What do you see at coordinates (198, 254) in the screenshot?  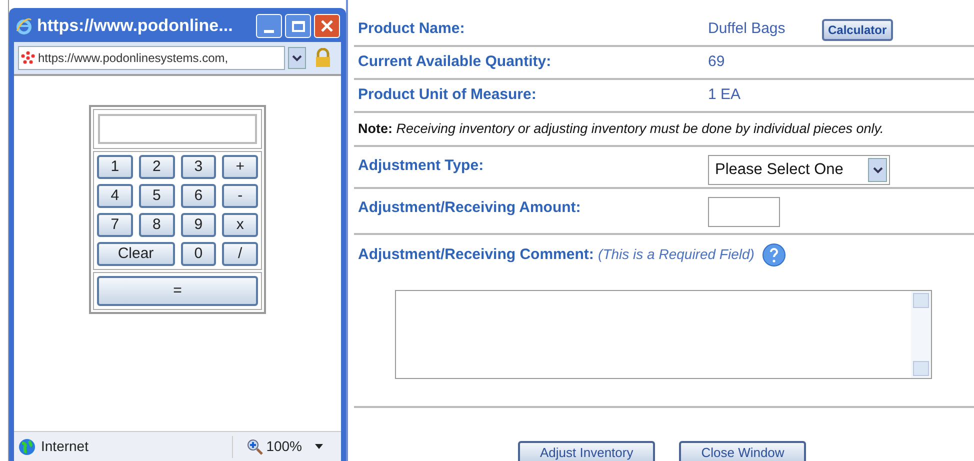 I see `calculator-key: 0` at bounding box center [198, 254].